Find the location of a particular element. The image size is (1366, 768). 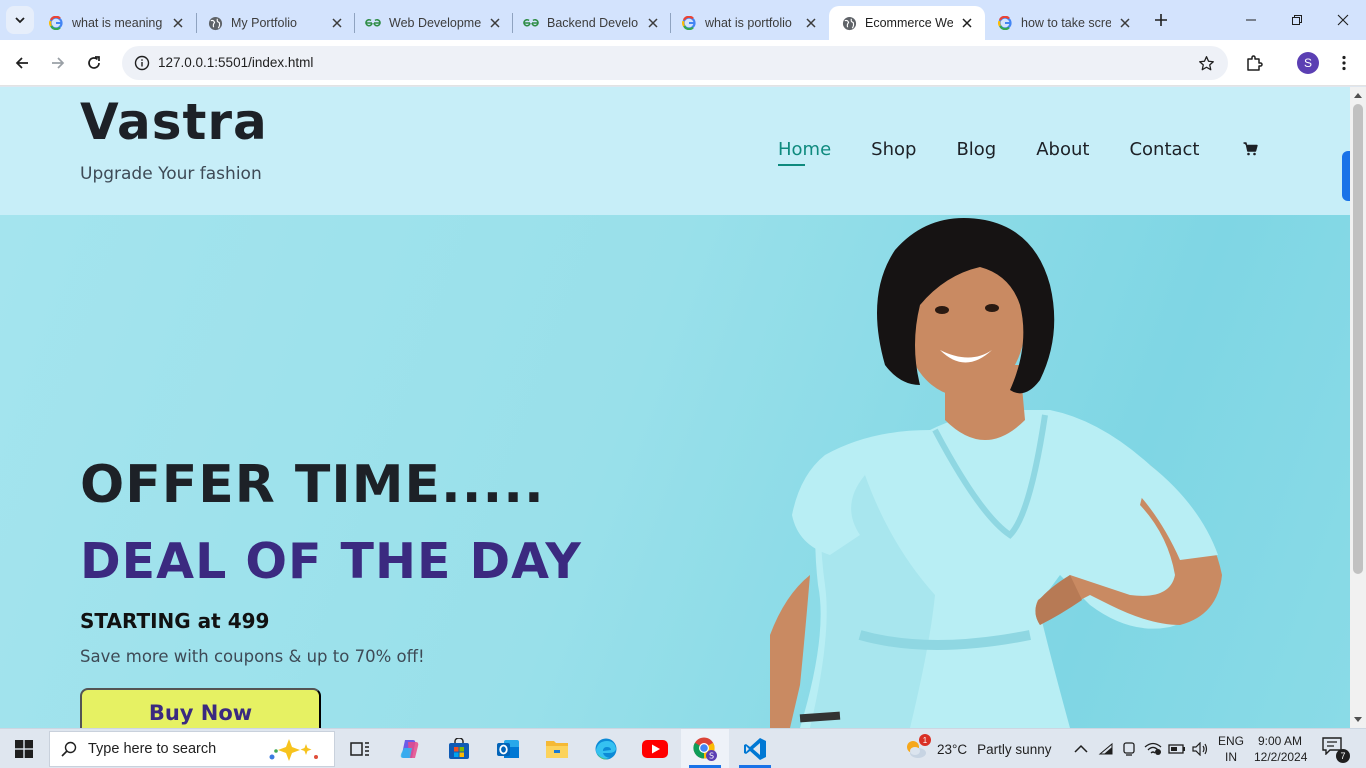

geeksforgeeks-icon is located at coordinates (373, 23).